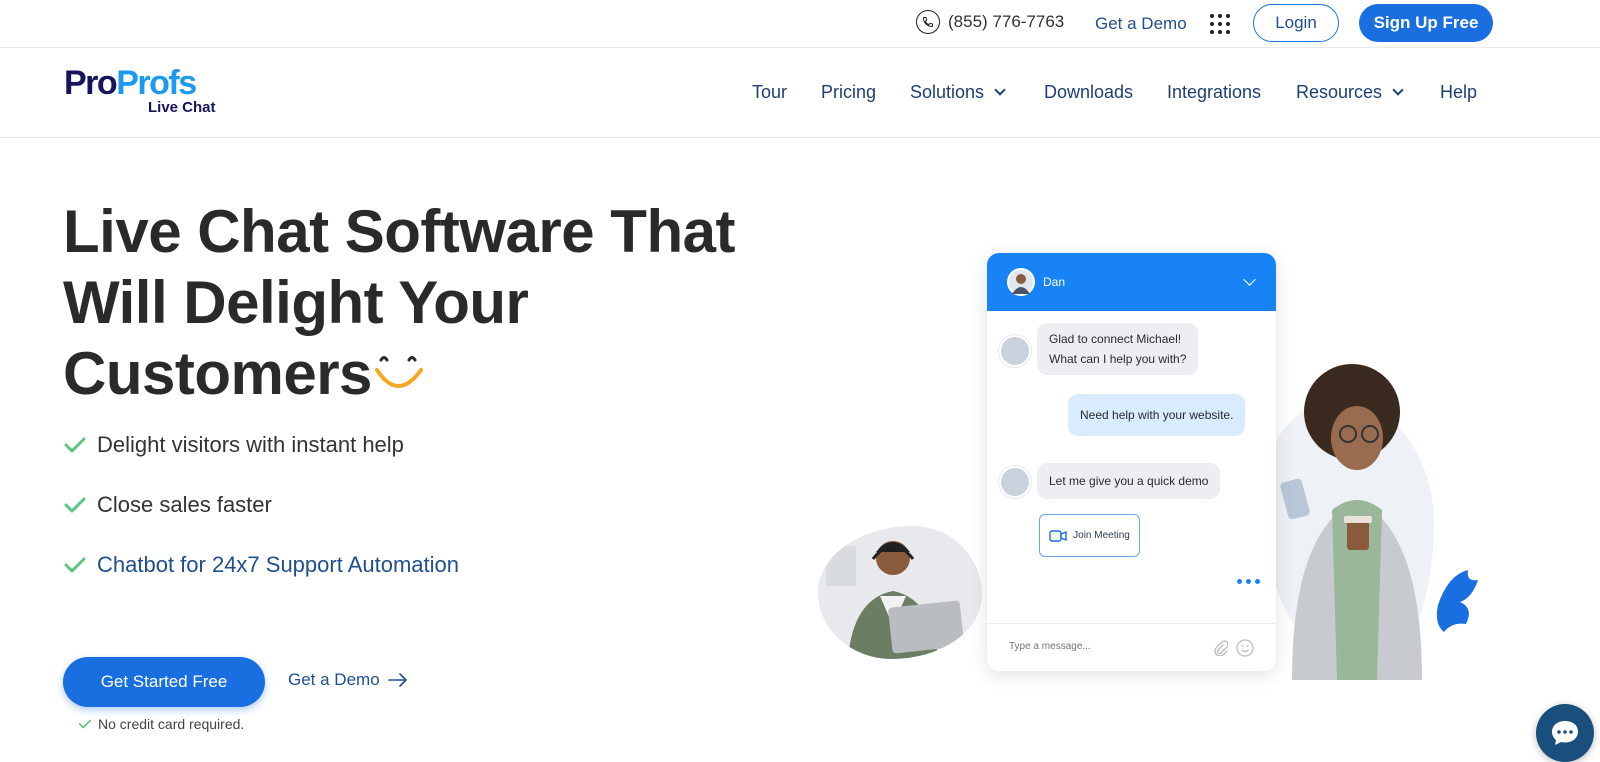 This screenshot has height=762, width=1600. I want to click on proprofs-logo: ProProfs Live Chat, so click(144, 92).